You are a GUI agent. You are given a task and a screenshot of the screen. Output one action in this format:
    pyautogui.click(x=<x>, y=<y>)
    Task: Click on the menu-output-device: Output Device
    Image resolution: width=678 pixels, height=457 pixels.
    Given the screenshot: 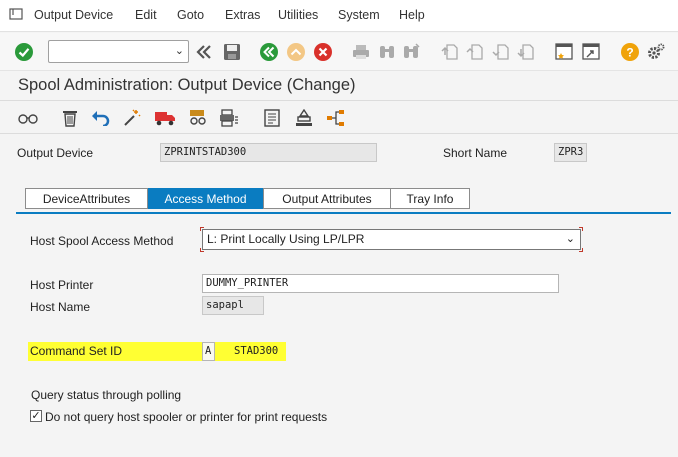 What is the action you would take?
    pyautogui.click(x=73, y=15)
    